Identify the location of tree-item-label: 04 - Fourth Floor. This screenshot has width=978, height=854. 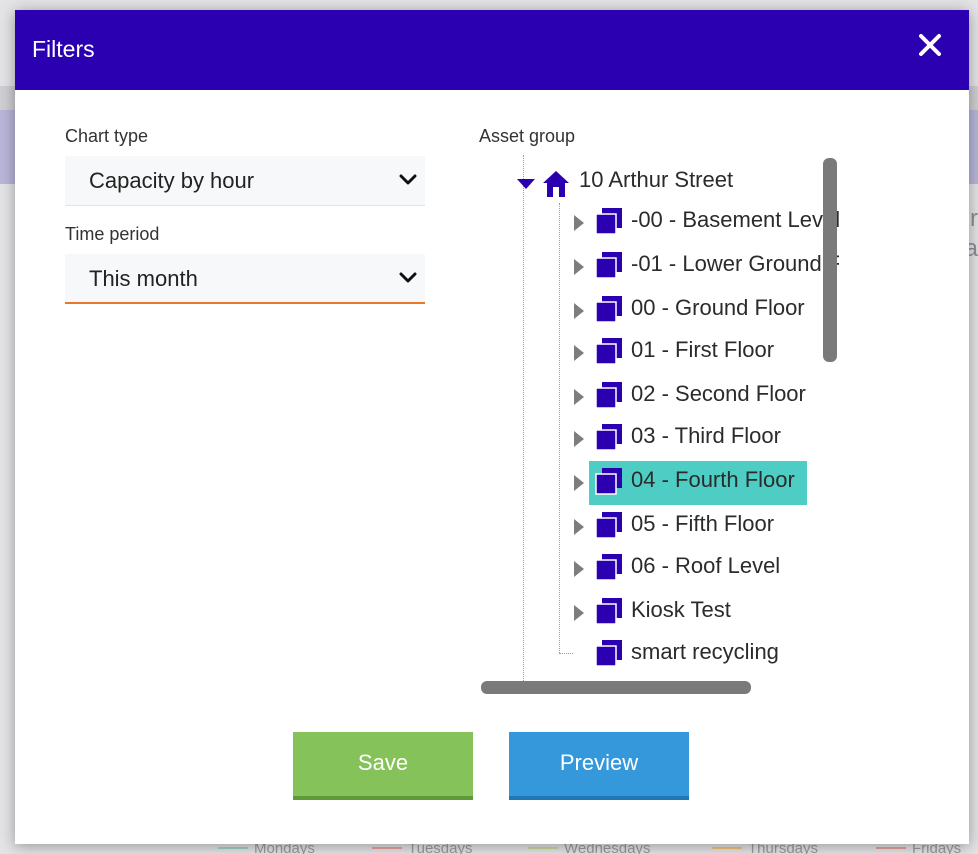
(713, 479).